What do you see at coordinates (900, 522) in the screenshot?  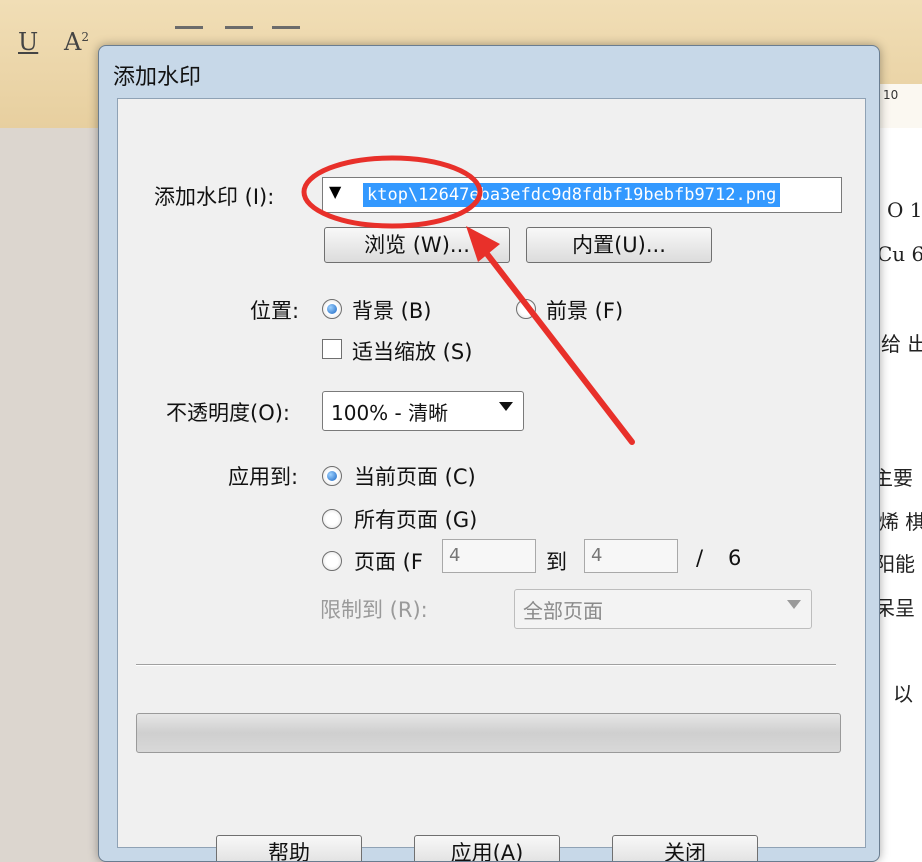 I see `document-line: 烯 棋` at bounding box center [900, 522].